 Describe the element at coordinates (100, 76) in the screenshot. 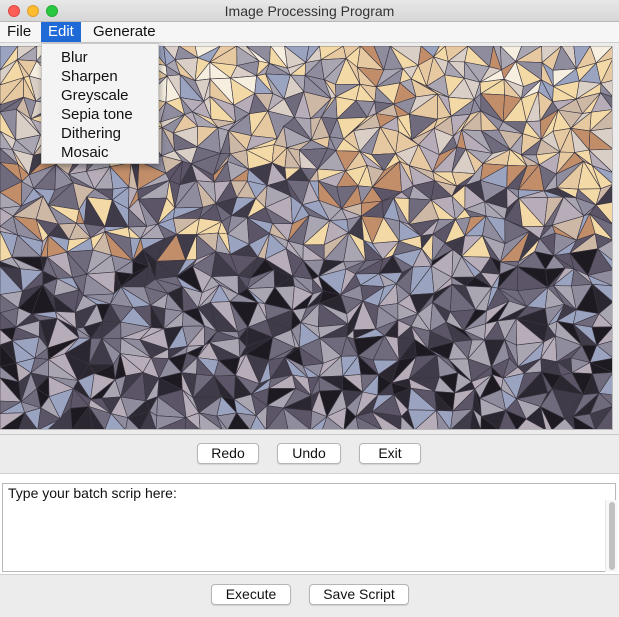

I see `menu-item-sharpen: Sharpen` at that location.